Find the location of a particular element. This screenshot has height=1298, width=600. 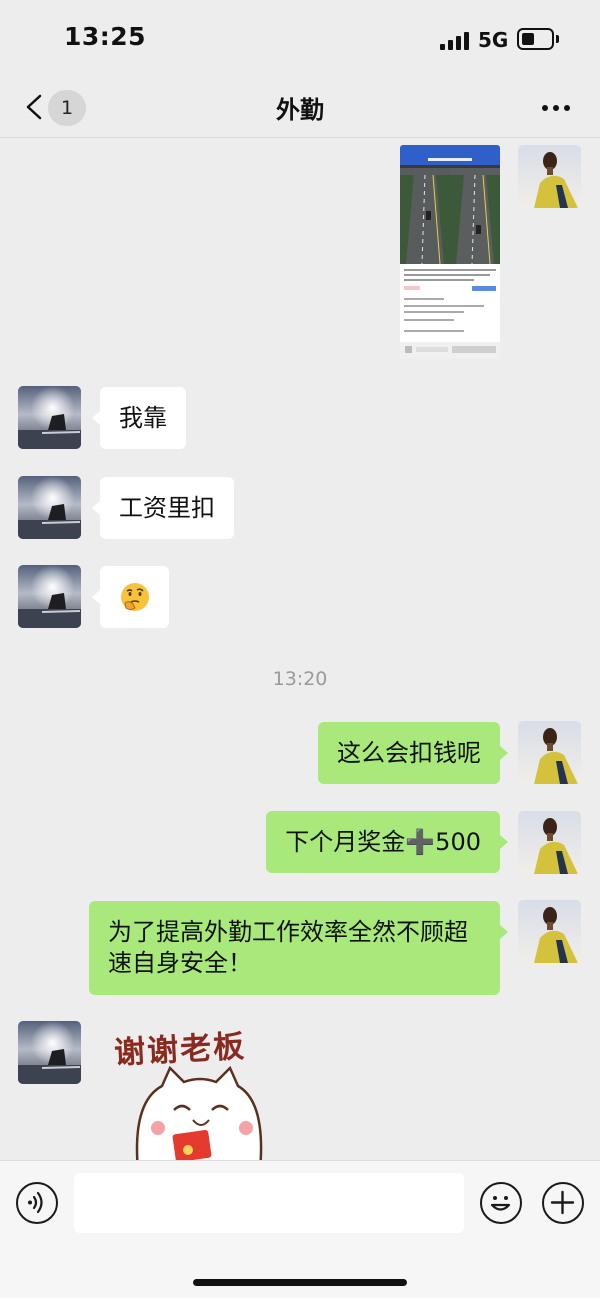

status-bar: 13:25 5G is located at coordinates (300, 40).